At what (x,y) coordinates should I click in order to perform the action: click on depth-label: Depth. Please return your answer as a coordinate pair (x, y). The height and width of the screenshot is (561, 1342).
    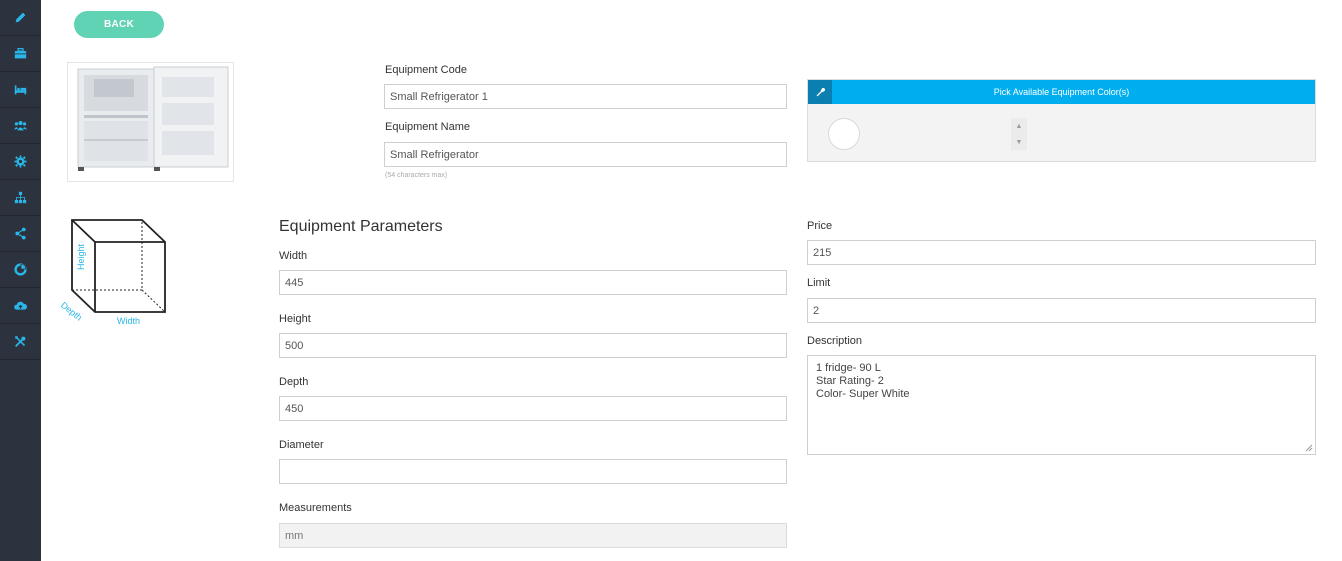
    Looking at the image, I should click on (294, 382).